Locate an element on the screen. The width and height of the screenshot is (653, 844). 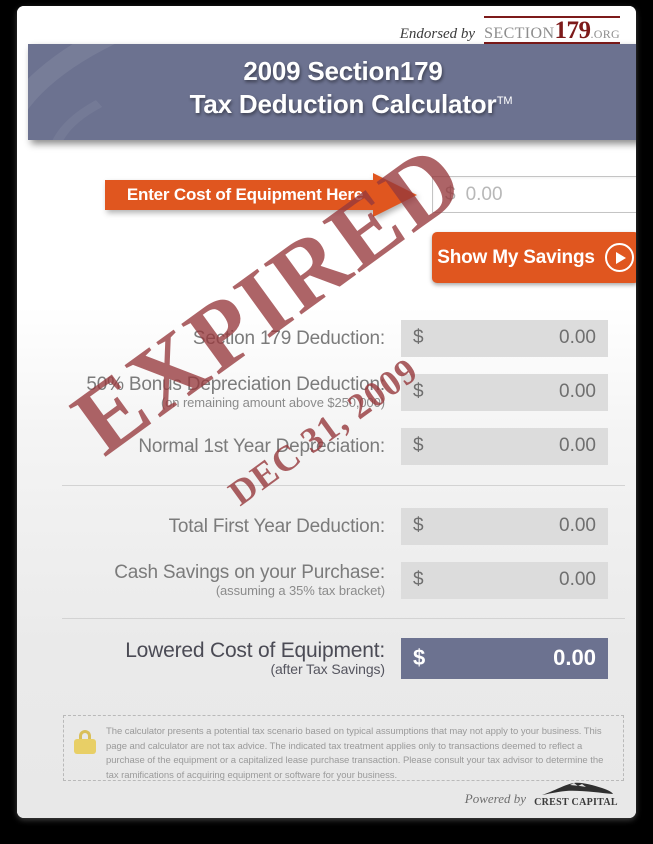
result-label-text: Lowered Cost of Equipment: is located at coordinates (255, 650).